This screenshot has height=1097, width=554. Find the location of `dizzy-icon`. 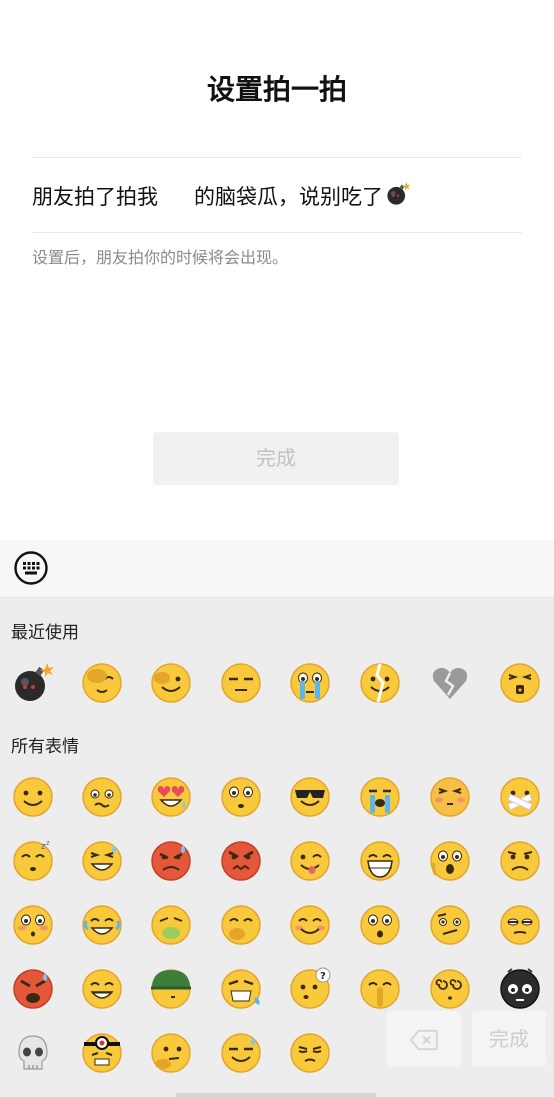

dizzy-icon is located at coordinates (450, 989).